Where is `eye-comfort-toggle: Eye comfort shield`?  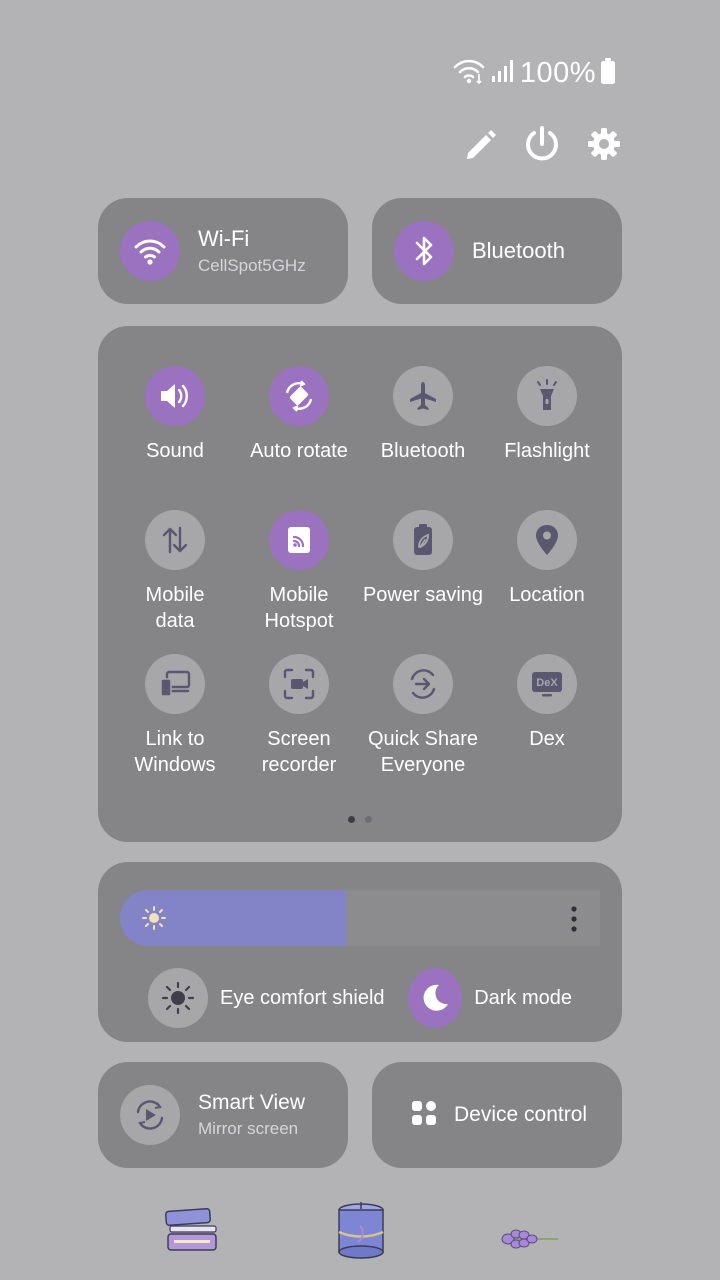
eye-comfort-toggle: Eye comfort shield is located at coordinates (266, 998).